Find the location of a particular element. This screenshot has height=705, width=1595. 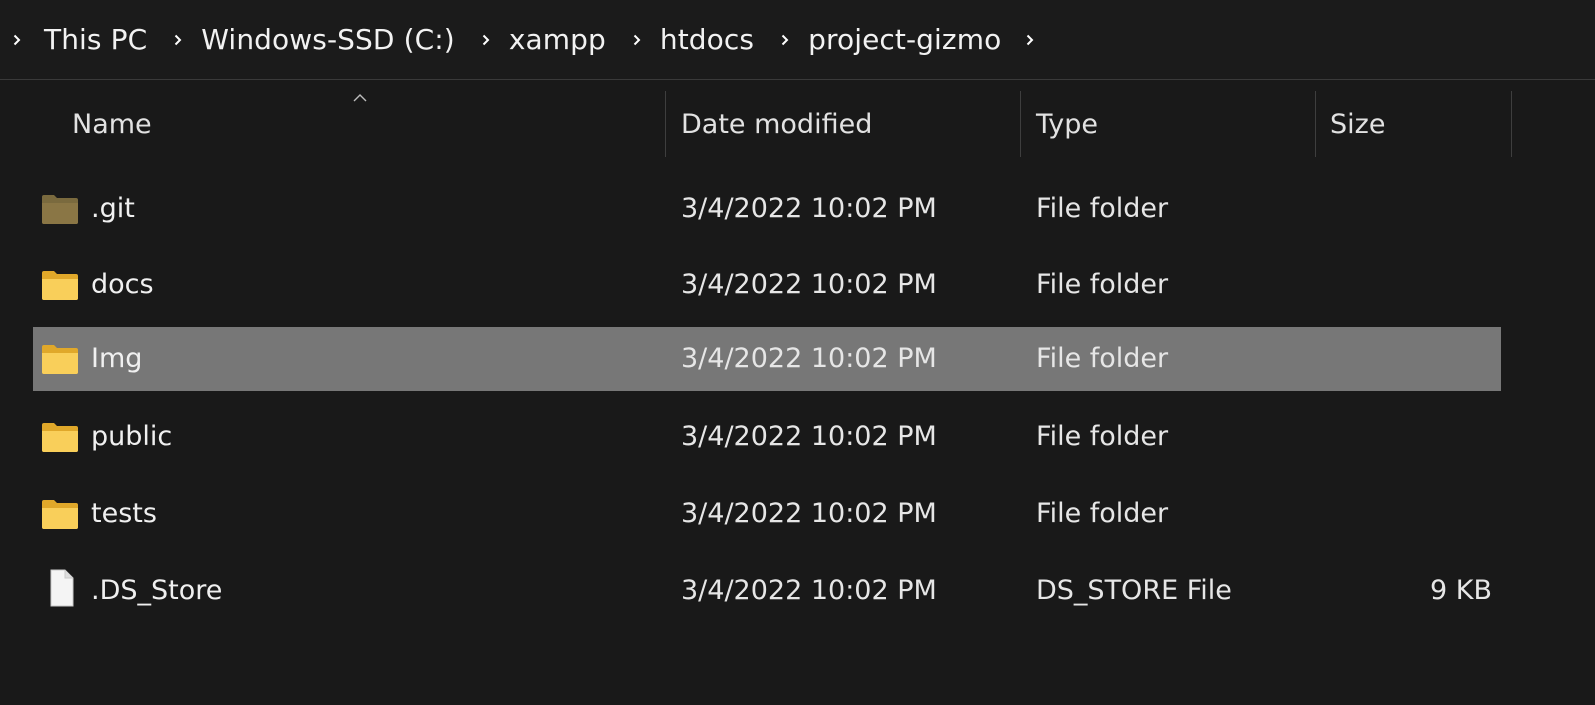

column-header-name-label: Name is located at coordinates (112, 124).